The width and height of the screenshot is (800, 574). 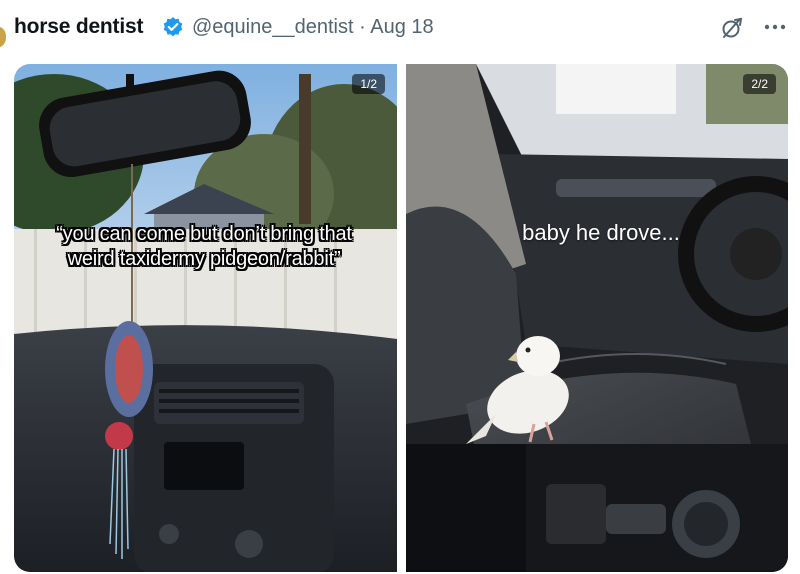 I want to click on handle-date-line: @equine__dentist · Aug 18, so click(x=313, y=27).